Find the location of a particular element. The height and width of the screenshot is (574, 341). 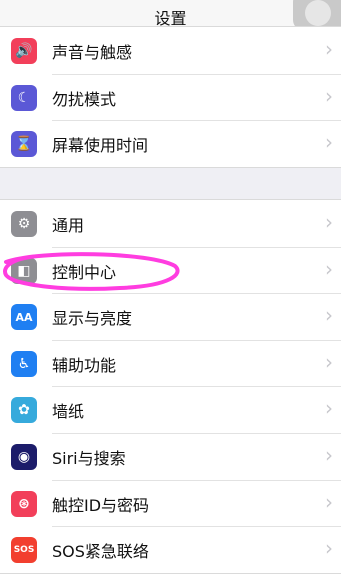

row-touch-id-passcode: ⊛ 触控ID与密码 › is located at coordinates (170, 503).